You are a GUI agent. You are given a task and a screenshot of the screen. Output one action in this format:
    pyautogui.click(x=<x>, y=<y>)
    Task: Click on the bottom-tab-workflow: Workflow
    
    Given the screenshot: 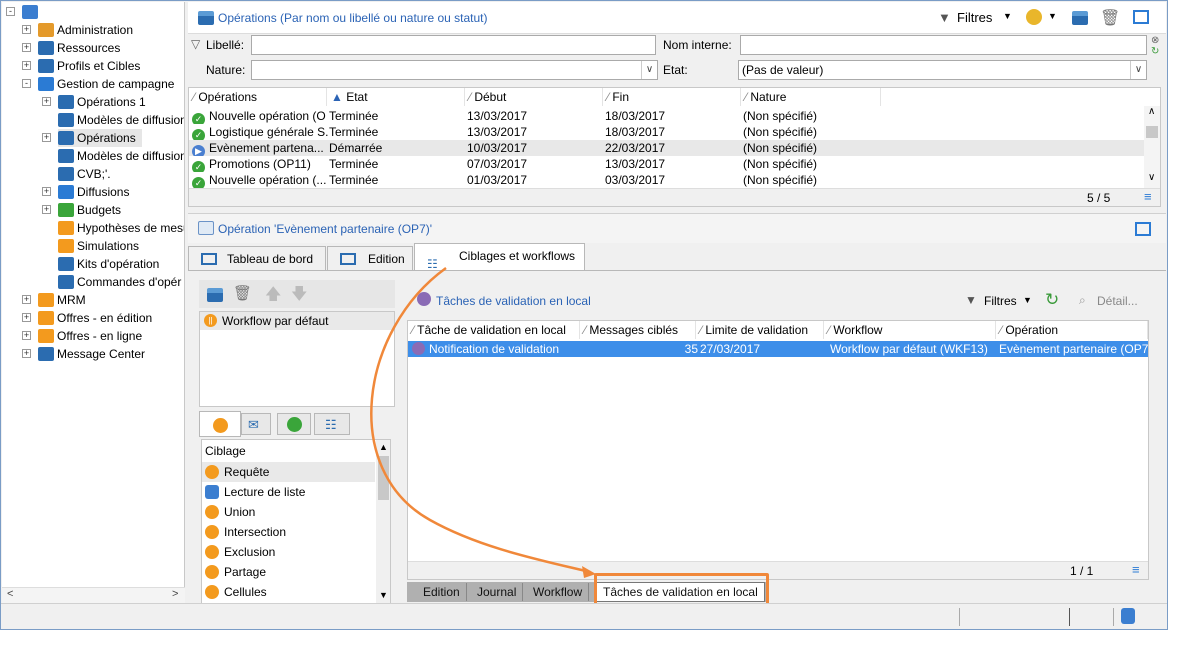 What is the action you would take?
    pyautogui.click(x=558, y=592)
    